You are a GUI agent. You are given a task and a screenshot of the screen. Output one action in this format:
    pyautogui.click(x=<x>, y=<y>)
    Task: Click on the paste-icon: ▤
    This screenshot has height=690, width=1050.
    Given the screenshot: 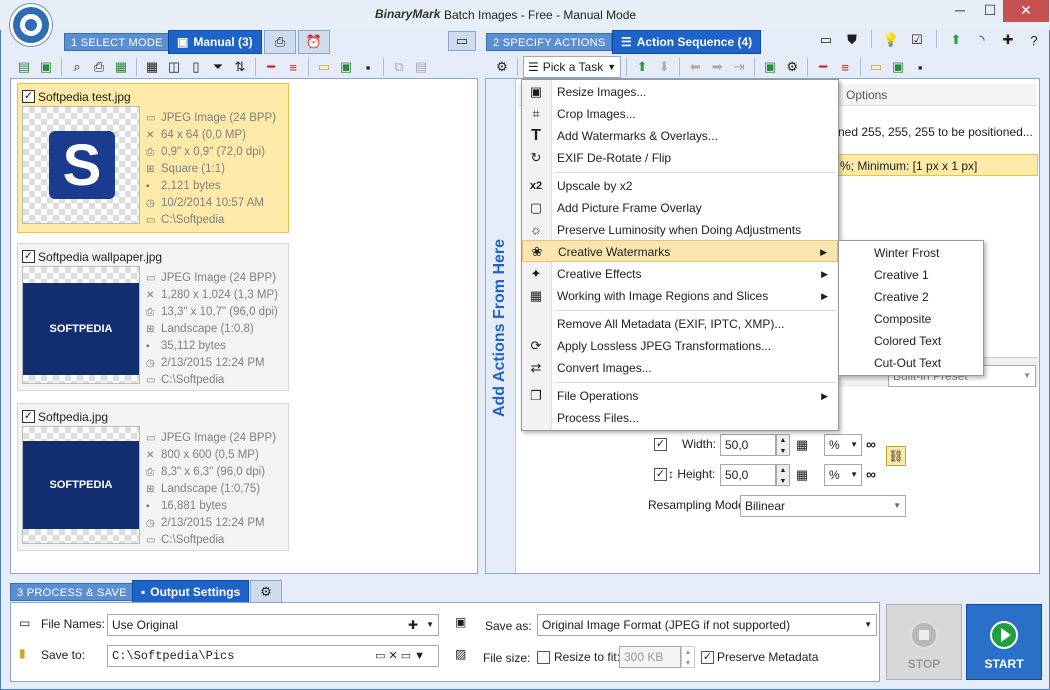 What is the action you would take?
    pyautogui.click(x=421, y=67)
    